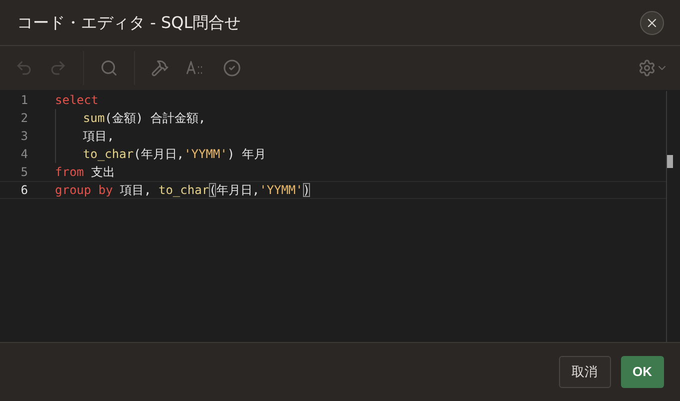  Describe the element at coordinates (647, 68) in the screenshot. I see `gear-icon` at that location.